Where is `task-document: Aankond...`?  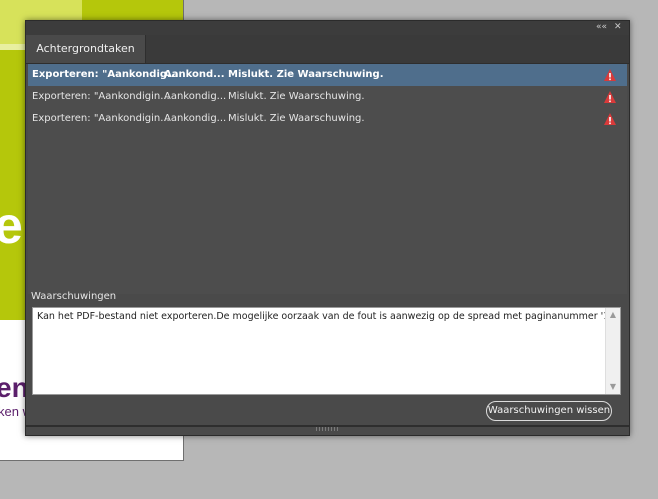 task-document: Aankond... is located at coordinates (194, 74).